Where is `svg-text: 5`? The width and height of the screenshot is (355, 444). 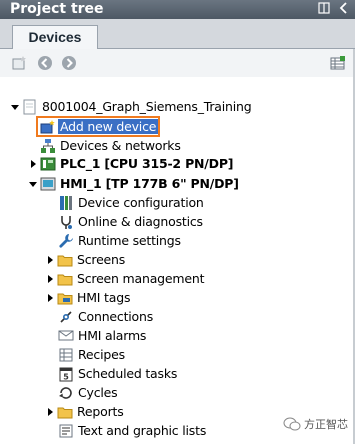
svg-text: 5 is located at coordinates (66, 376).